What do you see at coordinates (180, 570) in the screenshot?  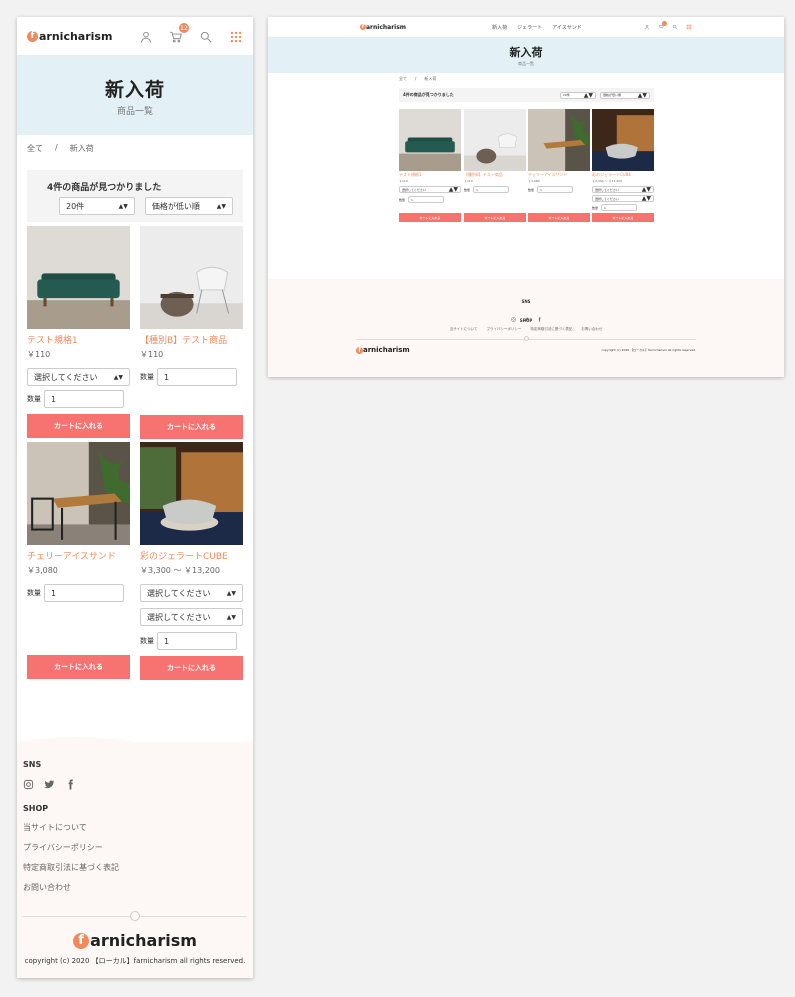 I see `product-price: ￥3,300 ～ ￥13,200` at bounding box center [180, 570].